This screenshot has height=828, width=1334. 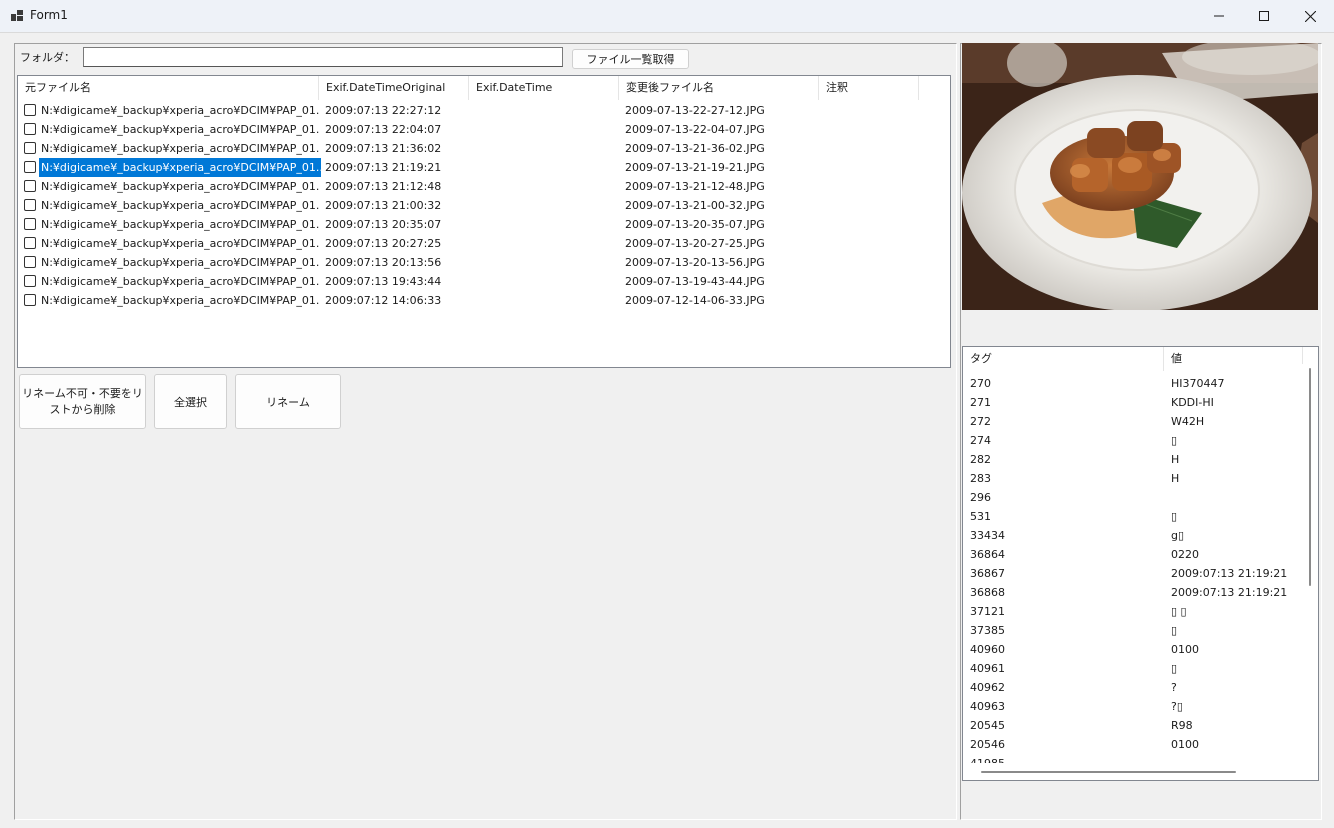 I want to click on column-header-new-name: 変更後ファイル名, so click(x=719, y=88).